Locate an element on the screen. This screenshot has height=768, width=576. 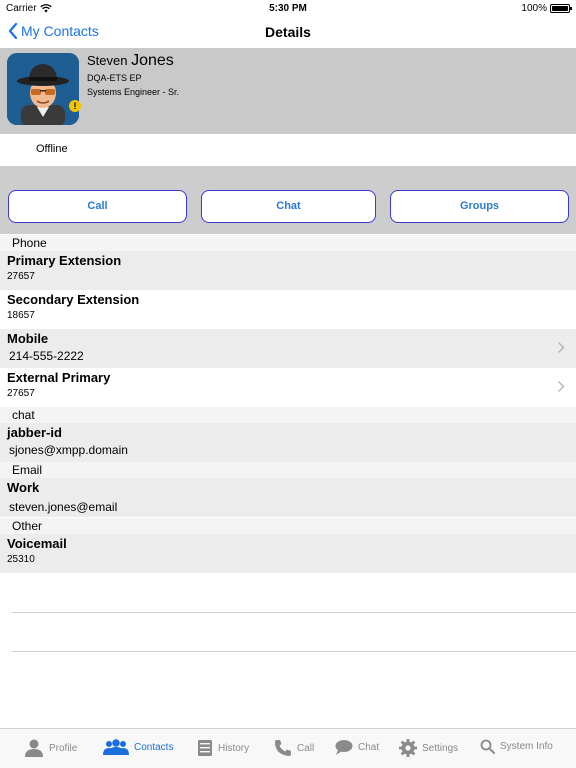
navigation-bar: My Contacts Details is located at coordinates (288, 32).